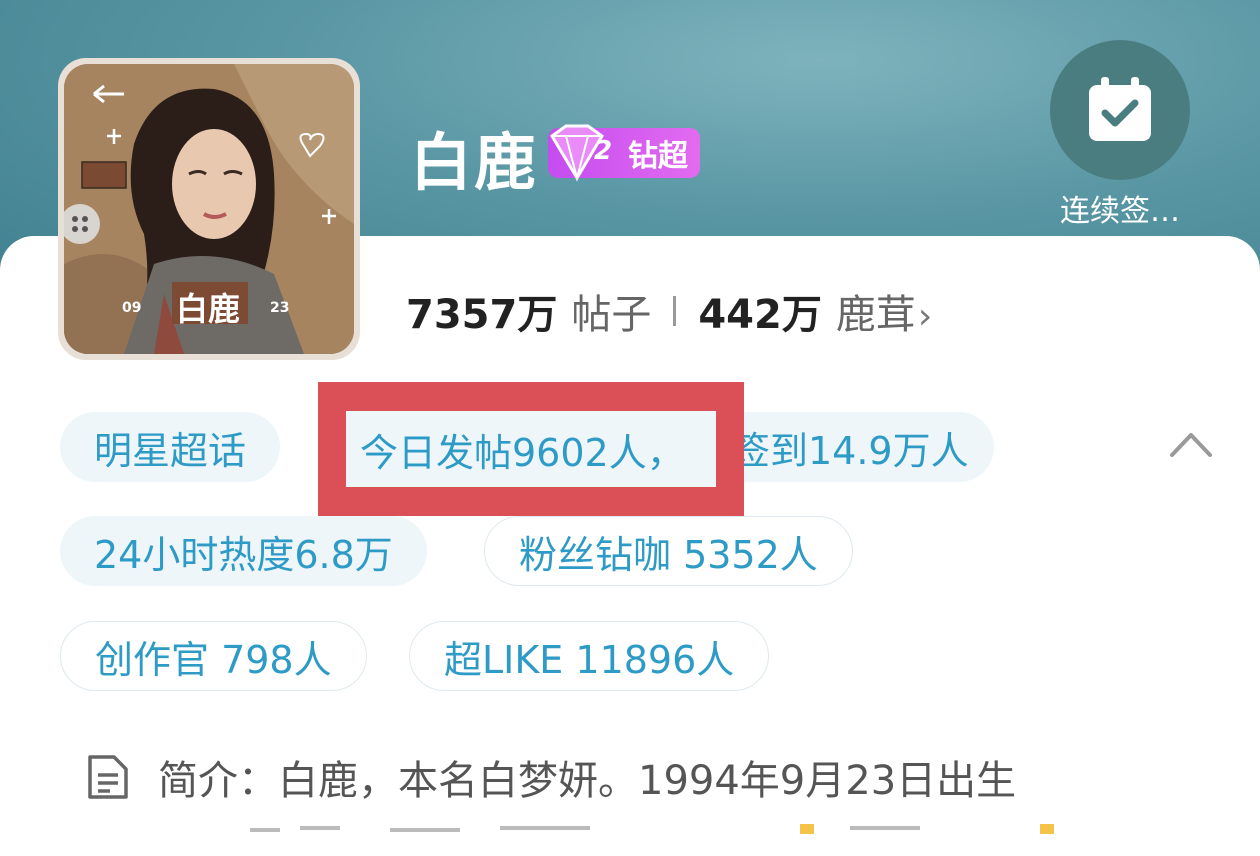 The height and width of the screenshot is (856, 1260). What do you see at coordinates (280, 308) in the screenshot?
I see `avatar-date-right: 23` at bounding box center [280, 308].